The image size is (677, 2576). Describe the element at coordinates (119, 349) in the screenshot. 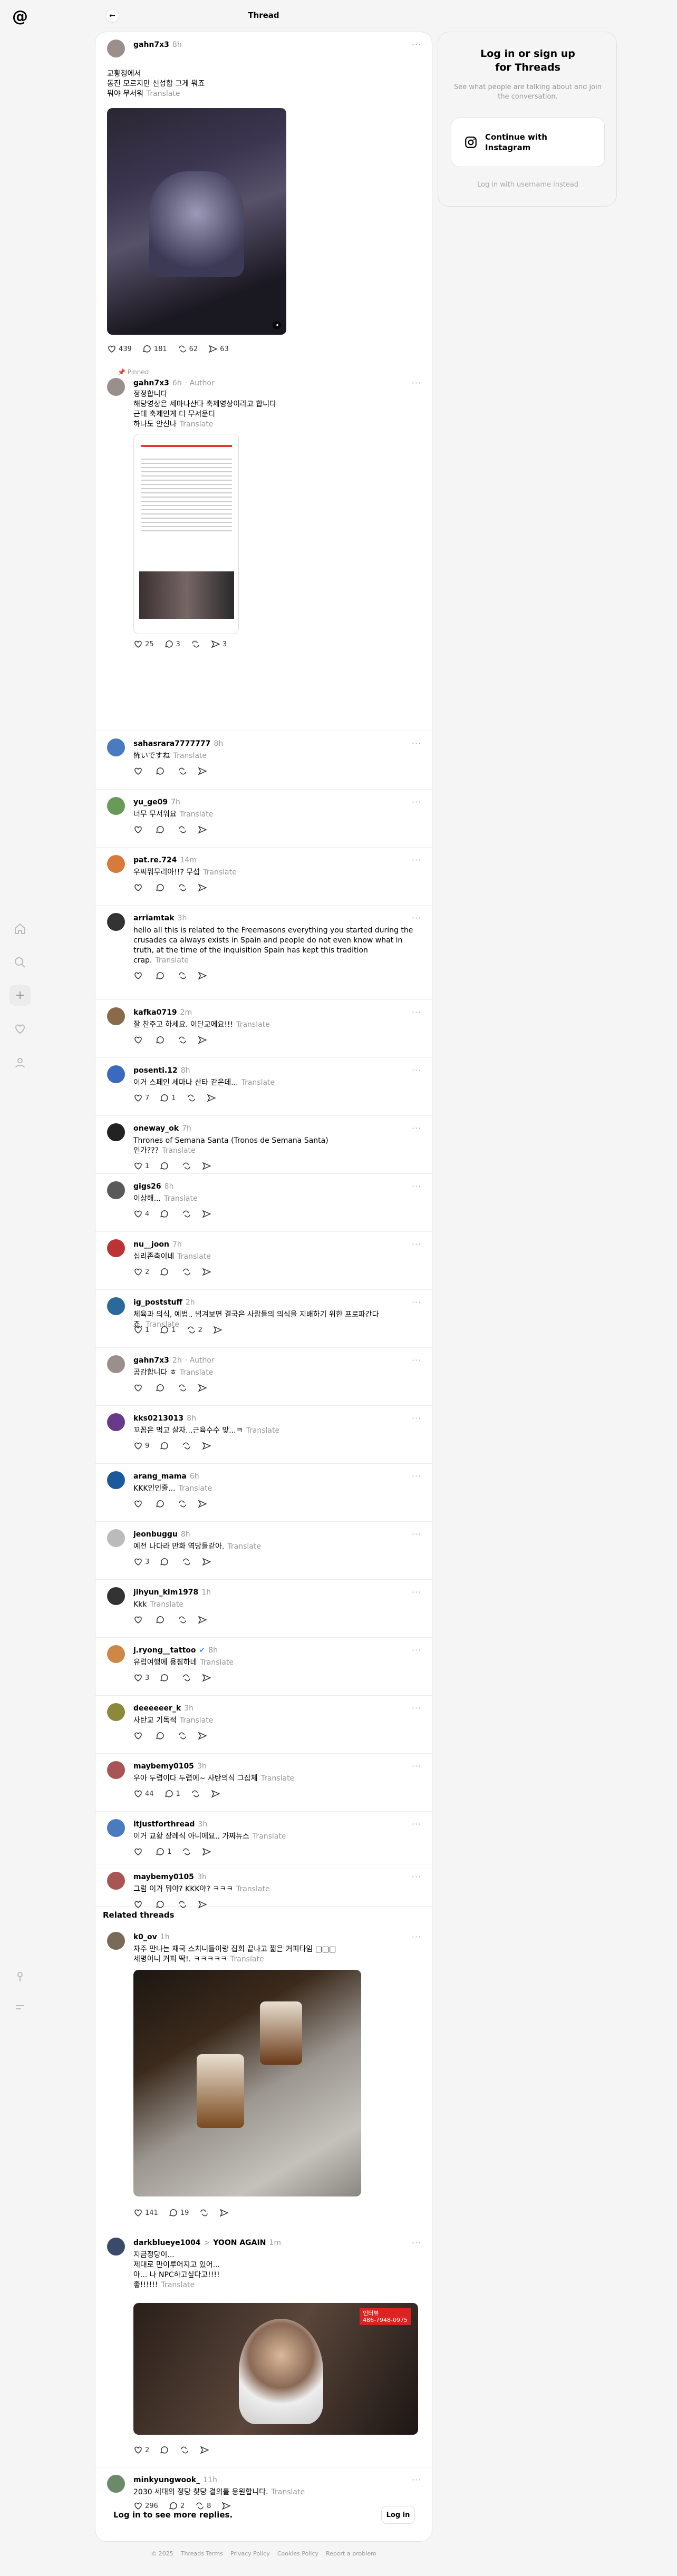

I see `like-button: 439` at that location.